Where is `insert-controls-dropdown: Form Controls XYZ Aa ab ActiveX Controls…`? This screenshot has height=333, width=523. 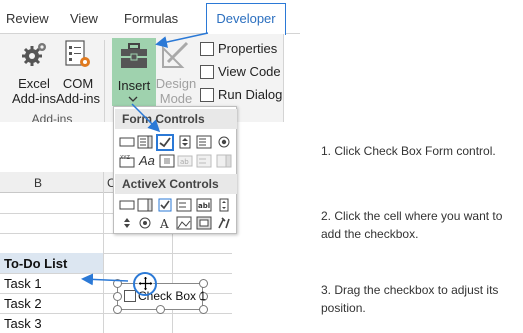
insert-controls-dropdown: Form Controls XYZ Aa ab ActiveX Controls… is located at coordinates (175, 170).